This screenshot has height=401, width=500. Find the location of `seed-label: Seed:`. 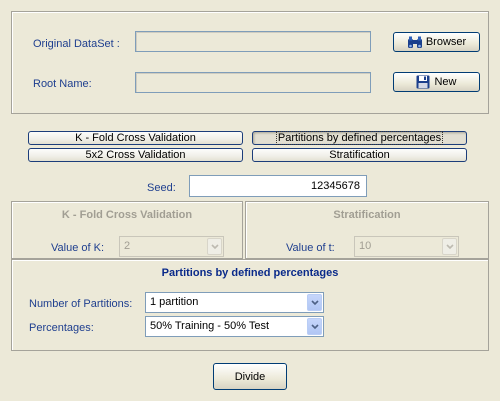

seed-label: Seed: is located at coordinates (161, 188).